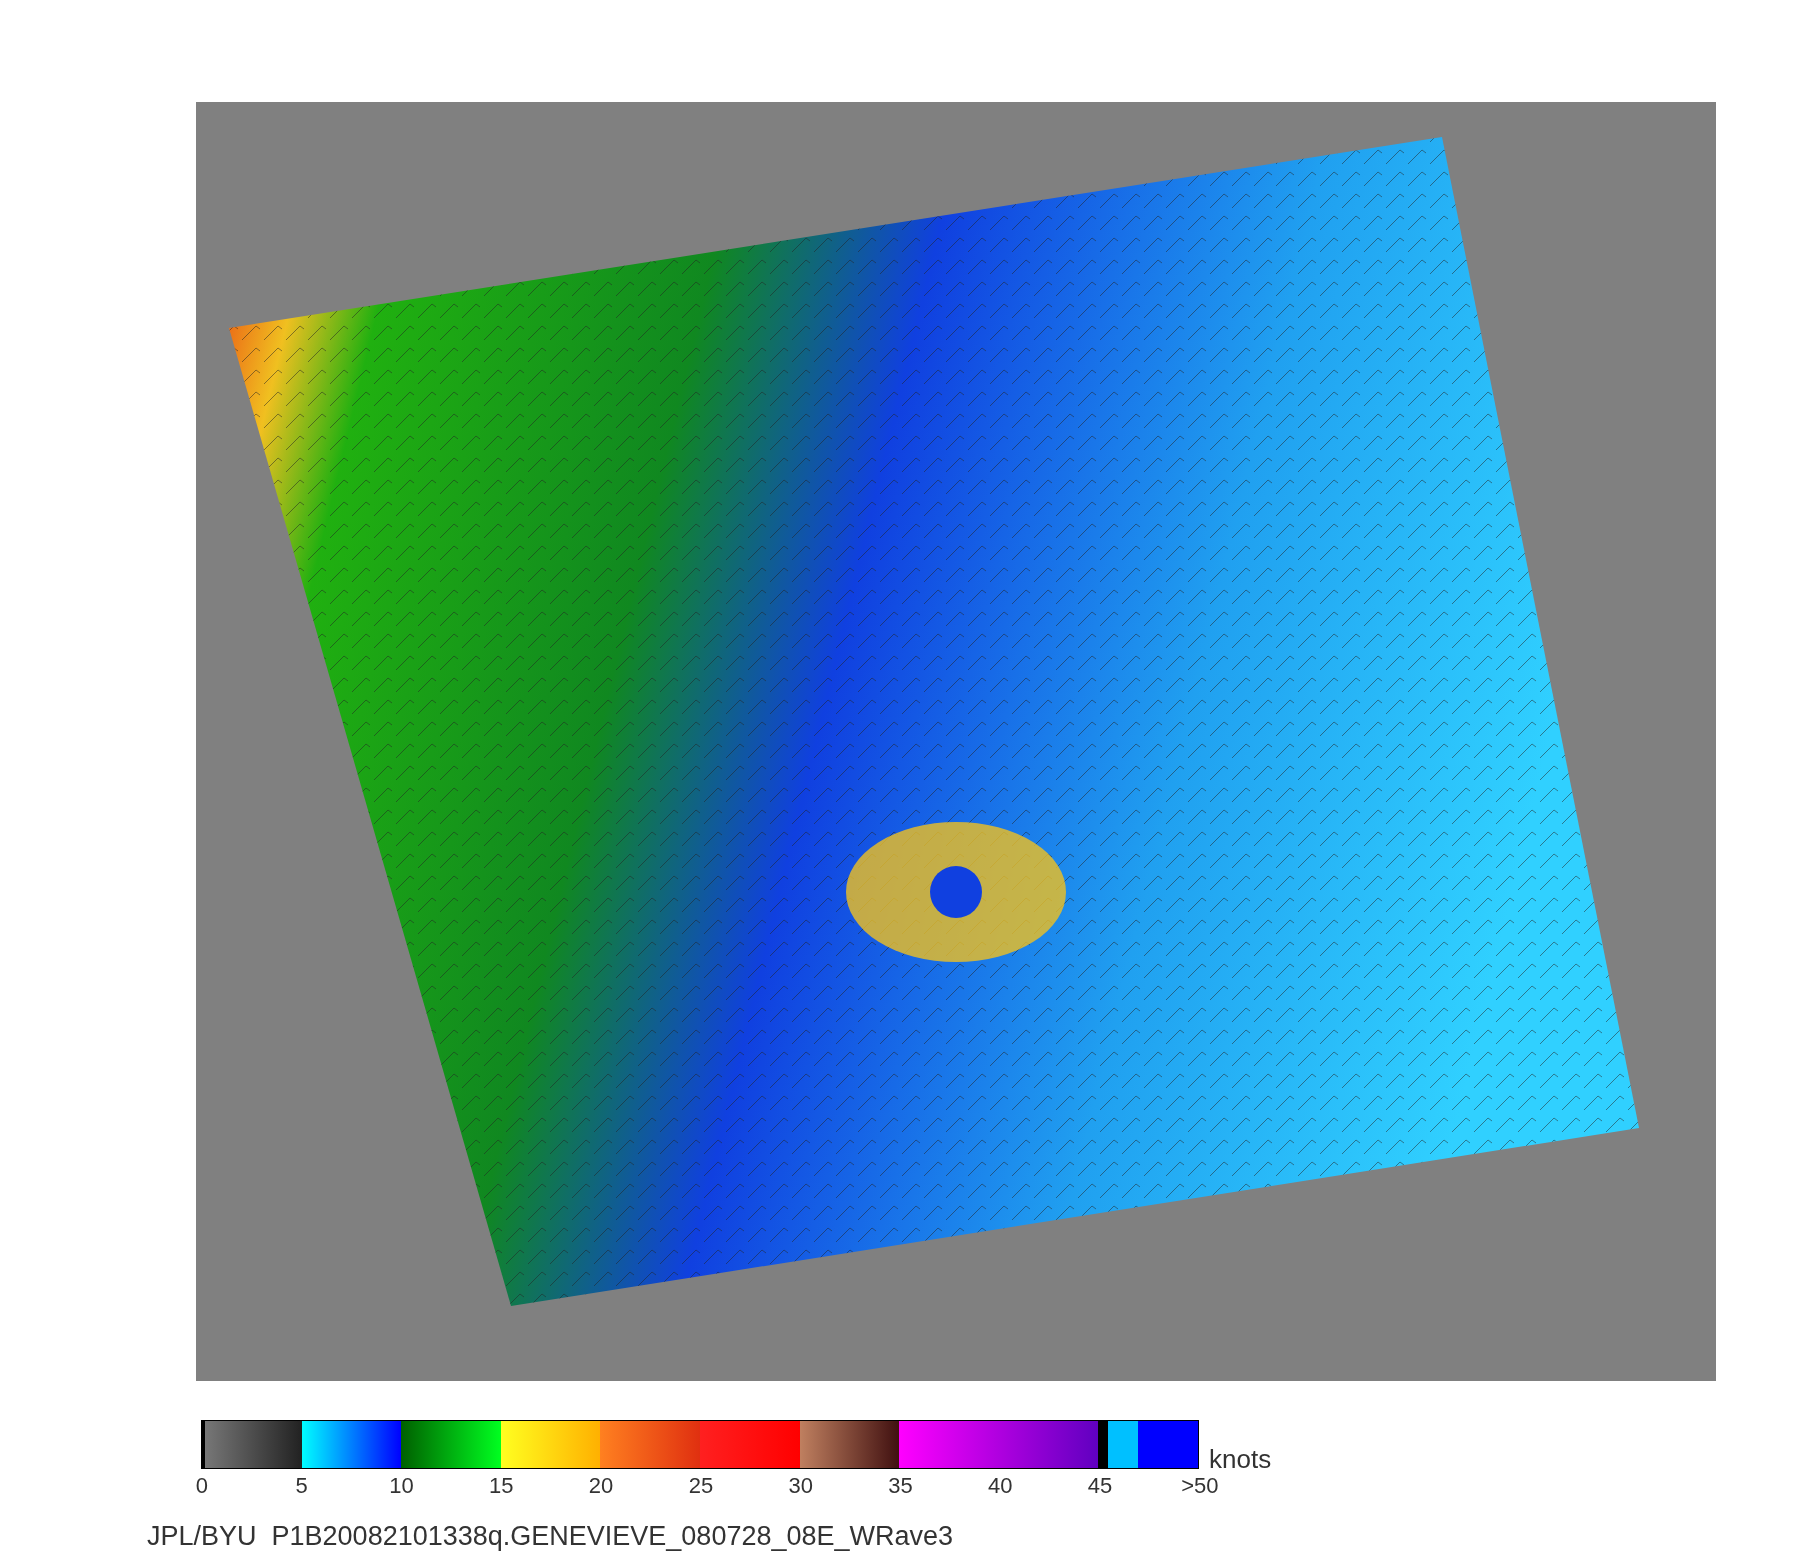 The width and height of the screenshot is (1820, 1560). I want to click on tick-label: 45, so click(1100, 1486).